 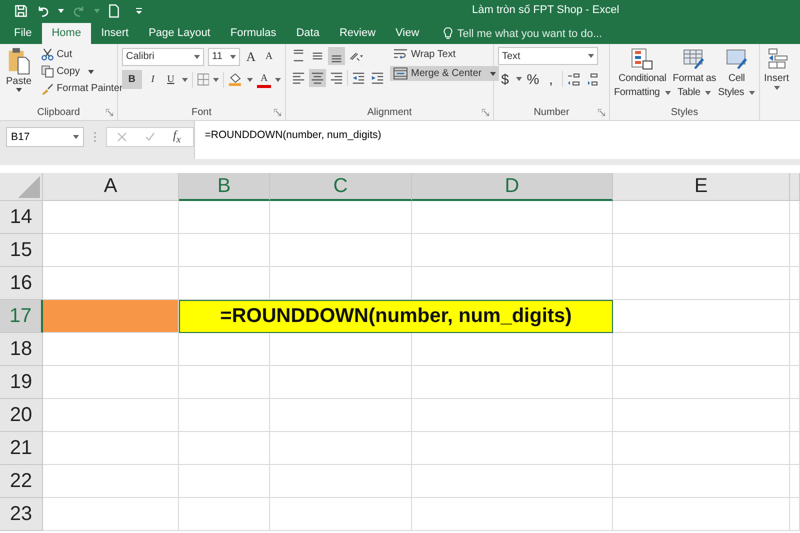 What do you see at coordinates (444, 54) in the screenshot?
I see `wrap-text-button: Wrap Text` at bounding box center [444, 54].